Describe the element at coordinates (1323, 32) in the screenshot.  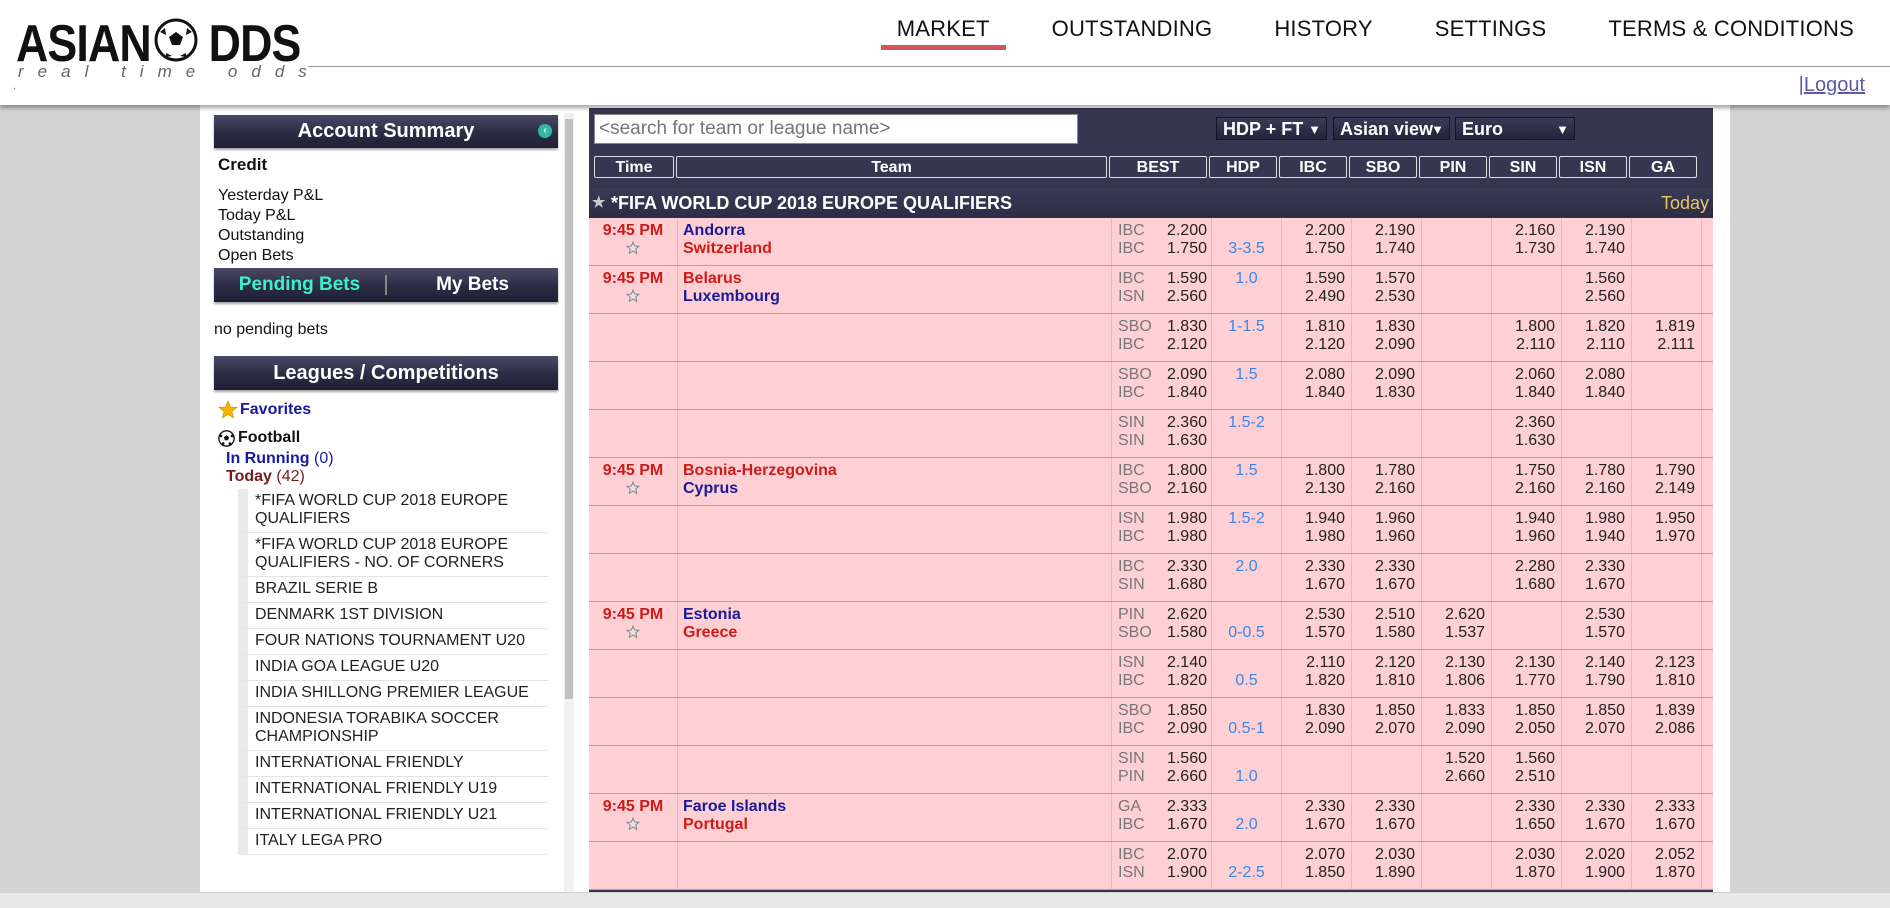
I see `nav-history: HISTORY` at that location.